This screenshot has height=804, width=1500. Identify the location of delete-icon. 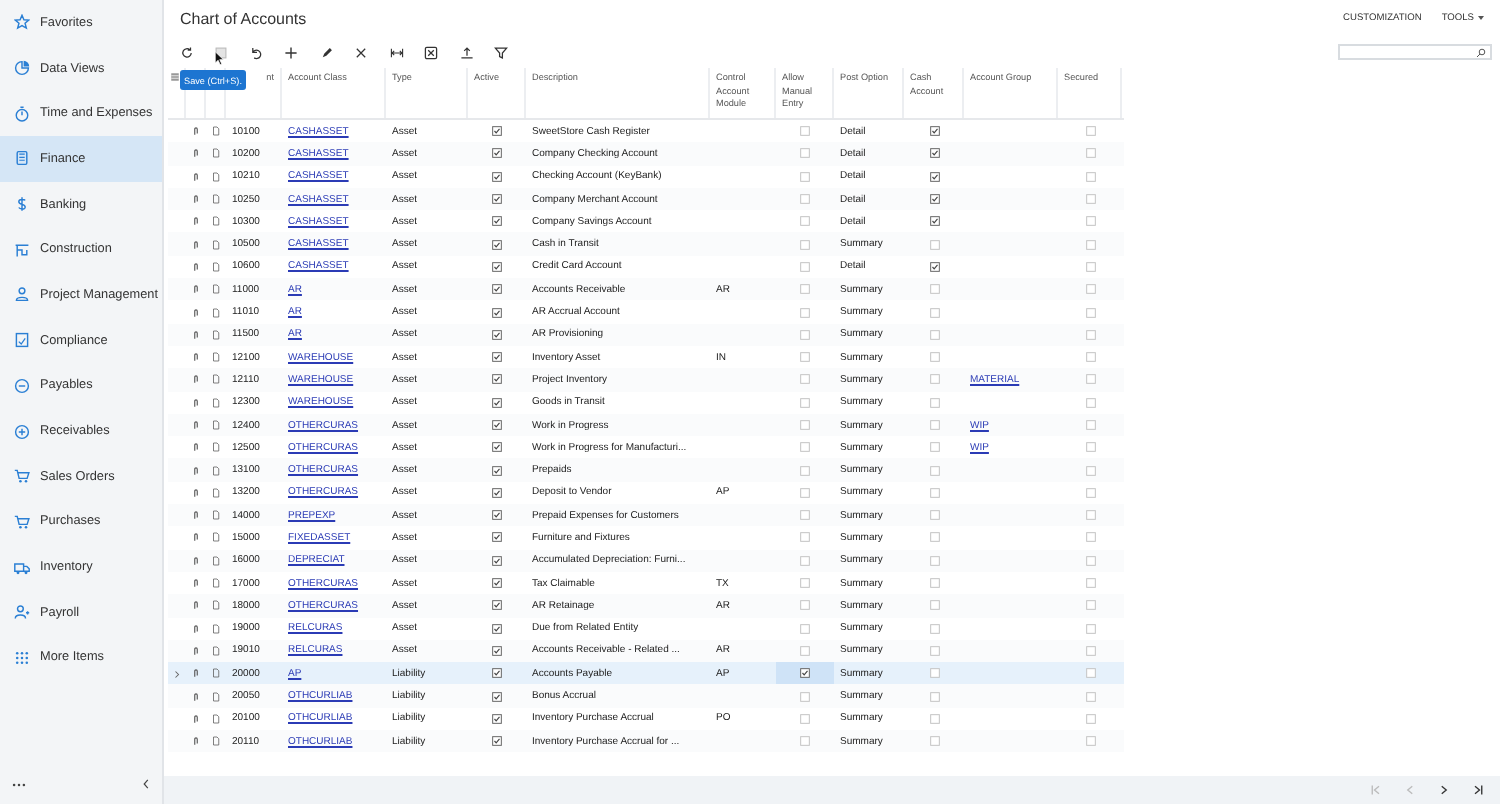
(361, 52).